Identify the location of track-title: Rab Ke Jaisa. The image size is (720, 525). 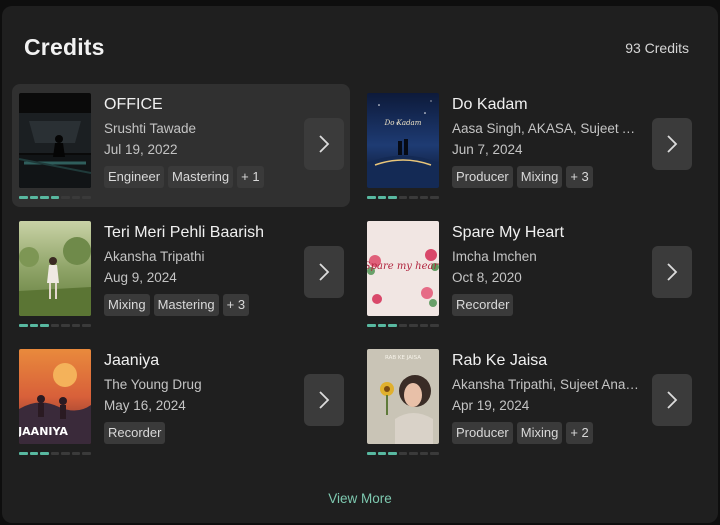
(500, 360).